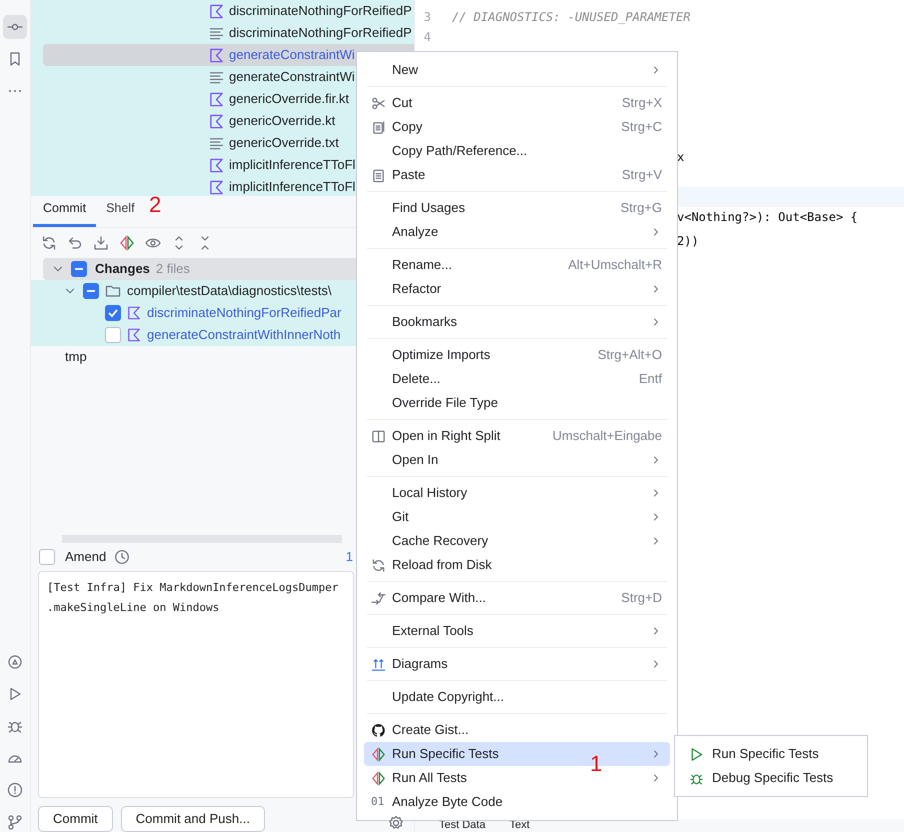 The width and height of the screenshot is (904, 832). I want to click on settings-icon, so click(396, 823).